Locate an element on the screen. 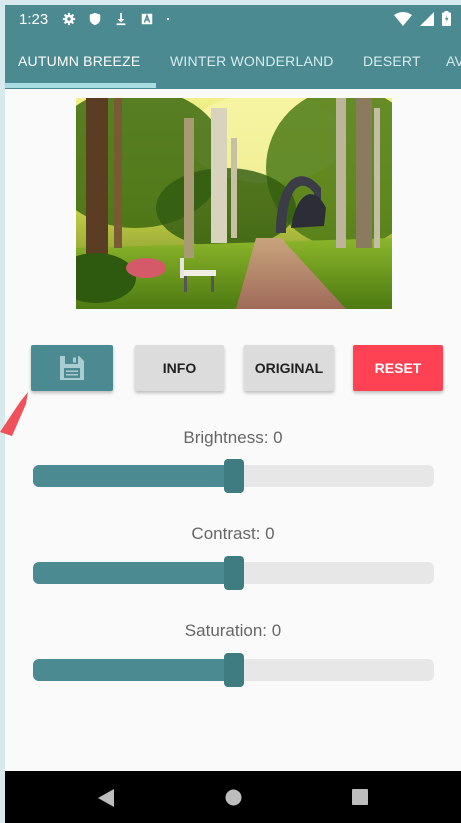 The width and height of the screenshot is (461, 823). floppy-disk-icon is located at coordinates (72, 368).